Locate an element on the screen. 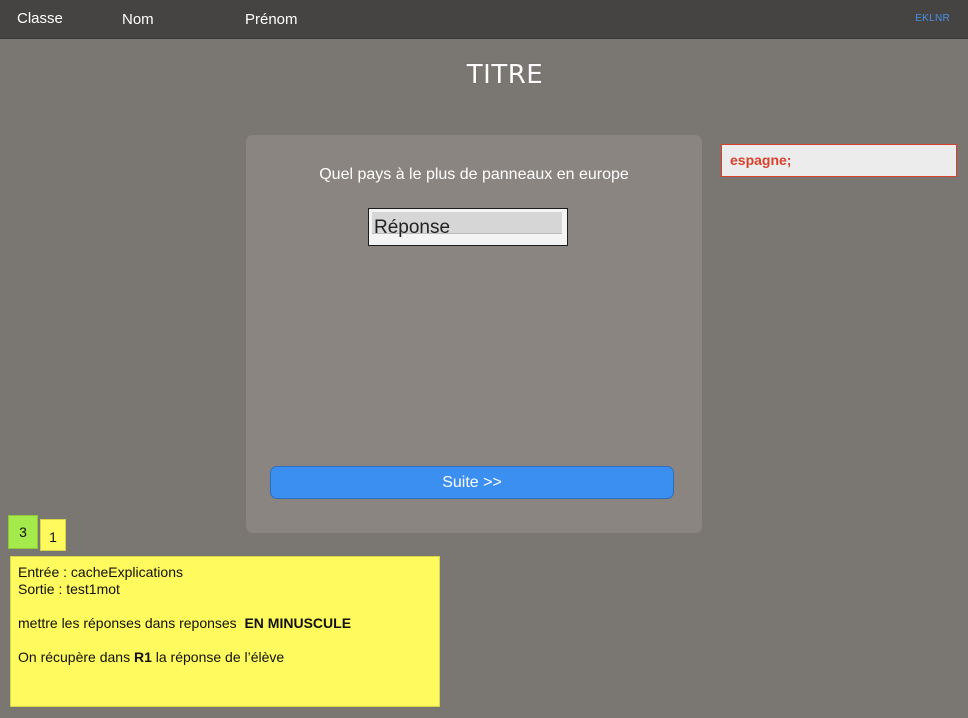 This screenshot has width=968, height=718. answer-input is located at coordinates (467, 228).